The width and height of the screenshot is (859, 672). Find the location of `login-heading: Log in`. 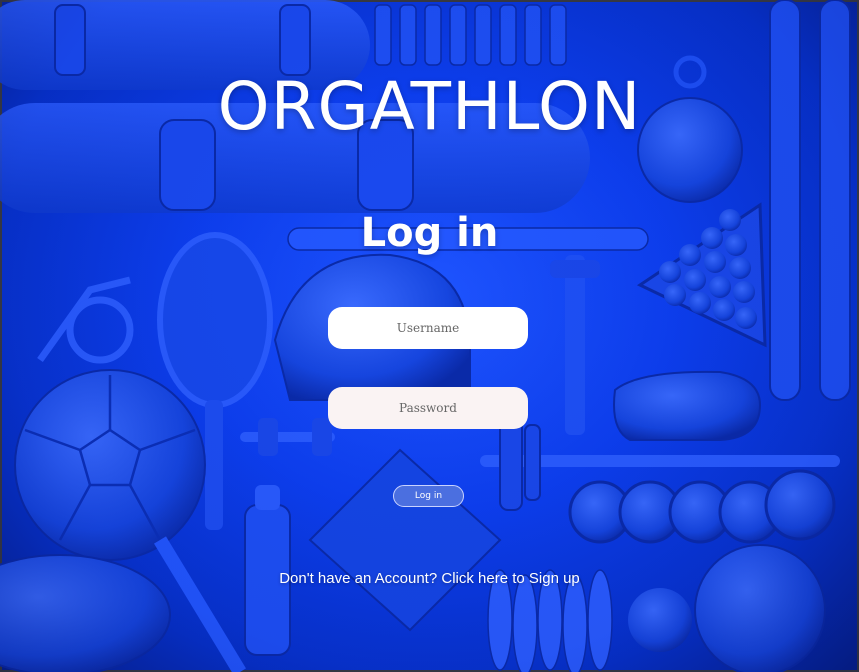

login-heading: Log in is located at coordinates (429, 233).